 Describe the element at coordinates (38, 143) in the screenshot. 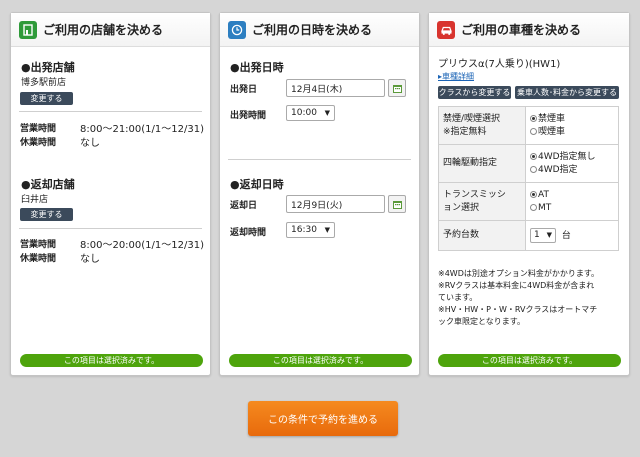

I see `departure-closed-label: 休業時間` at that location.